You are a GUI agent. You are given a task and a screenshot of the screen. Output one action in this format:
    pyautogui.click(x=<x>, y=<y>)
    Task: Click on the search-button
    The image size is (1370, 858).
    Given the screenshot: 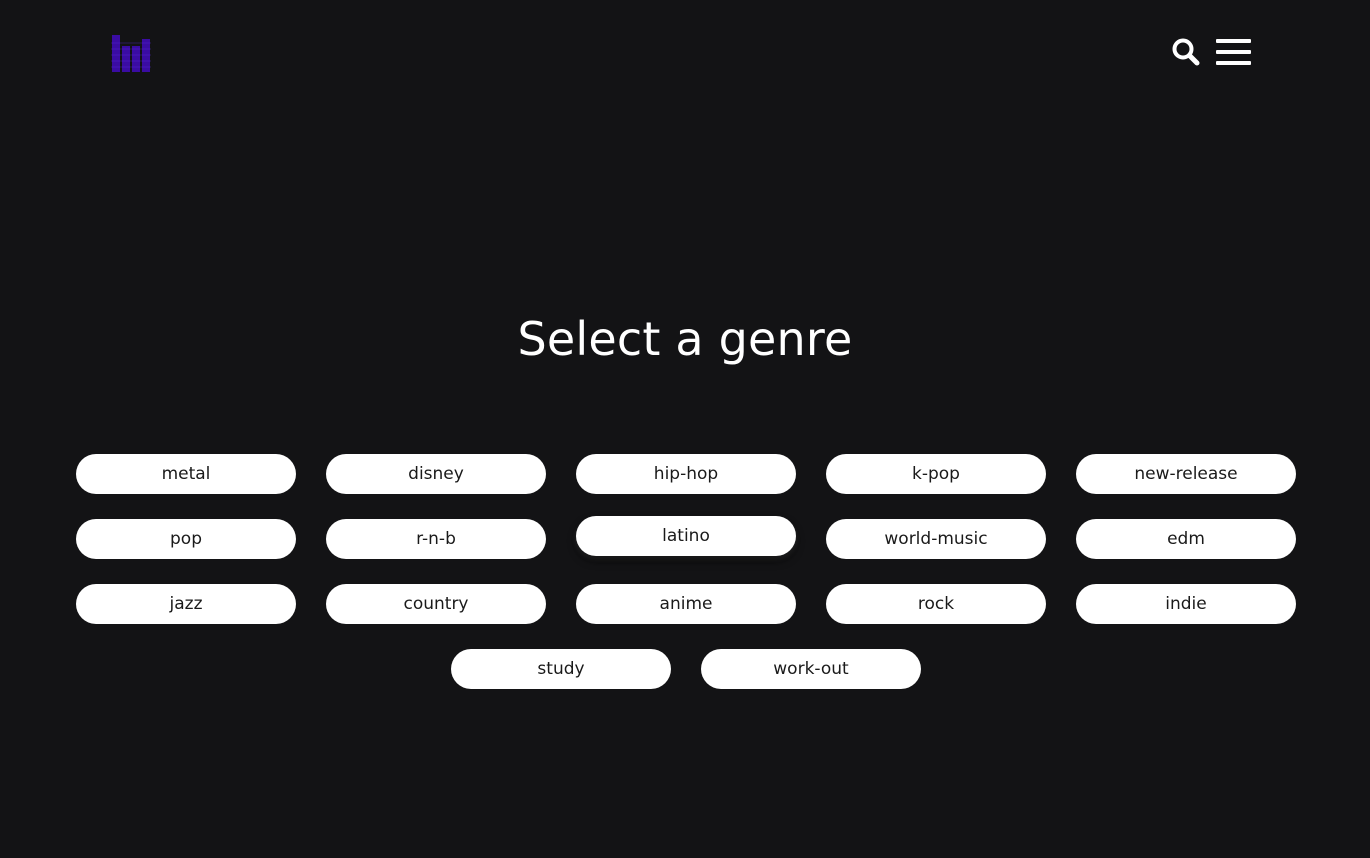 What is the action you would take?
    pyautogui.click(x=1186, y=52)
    